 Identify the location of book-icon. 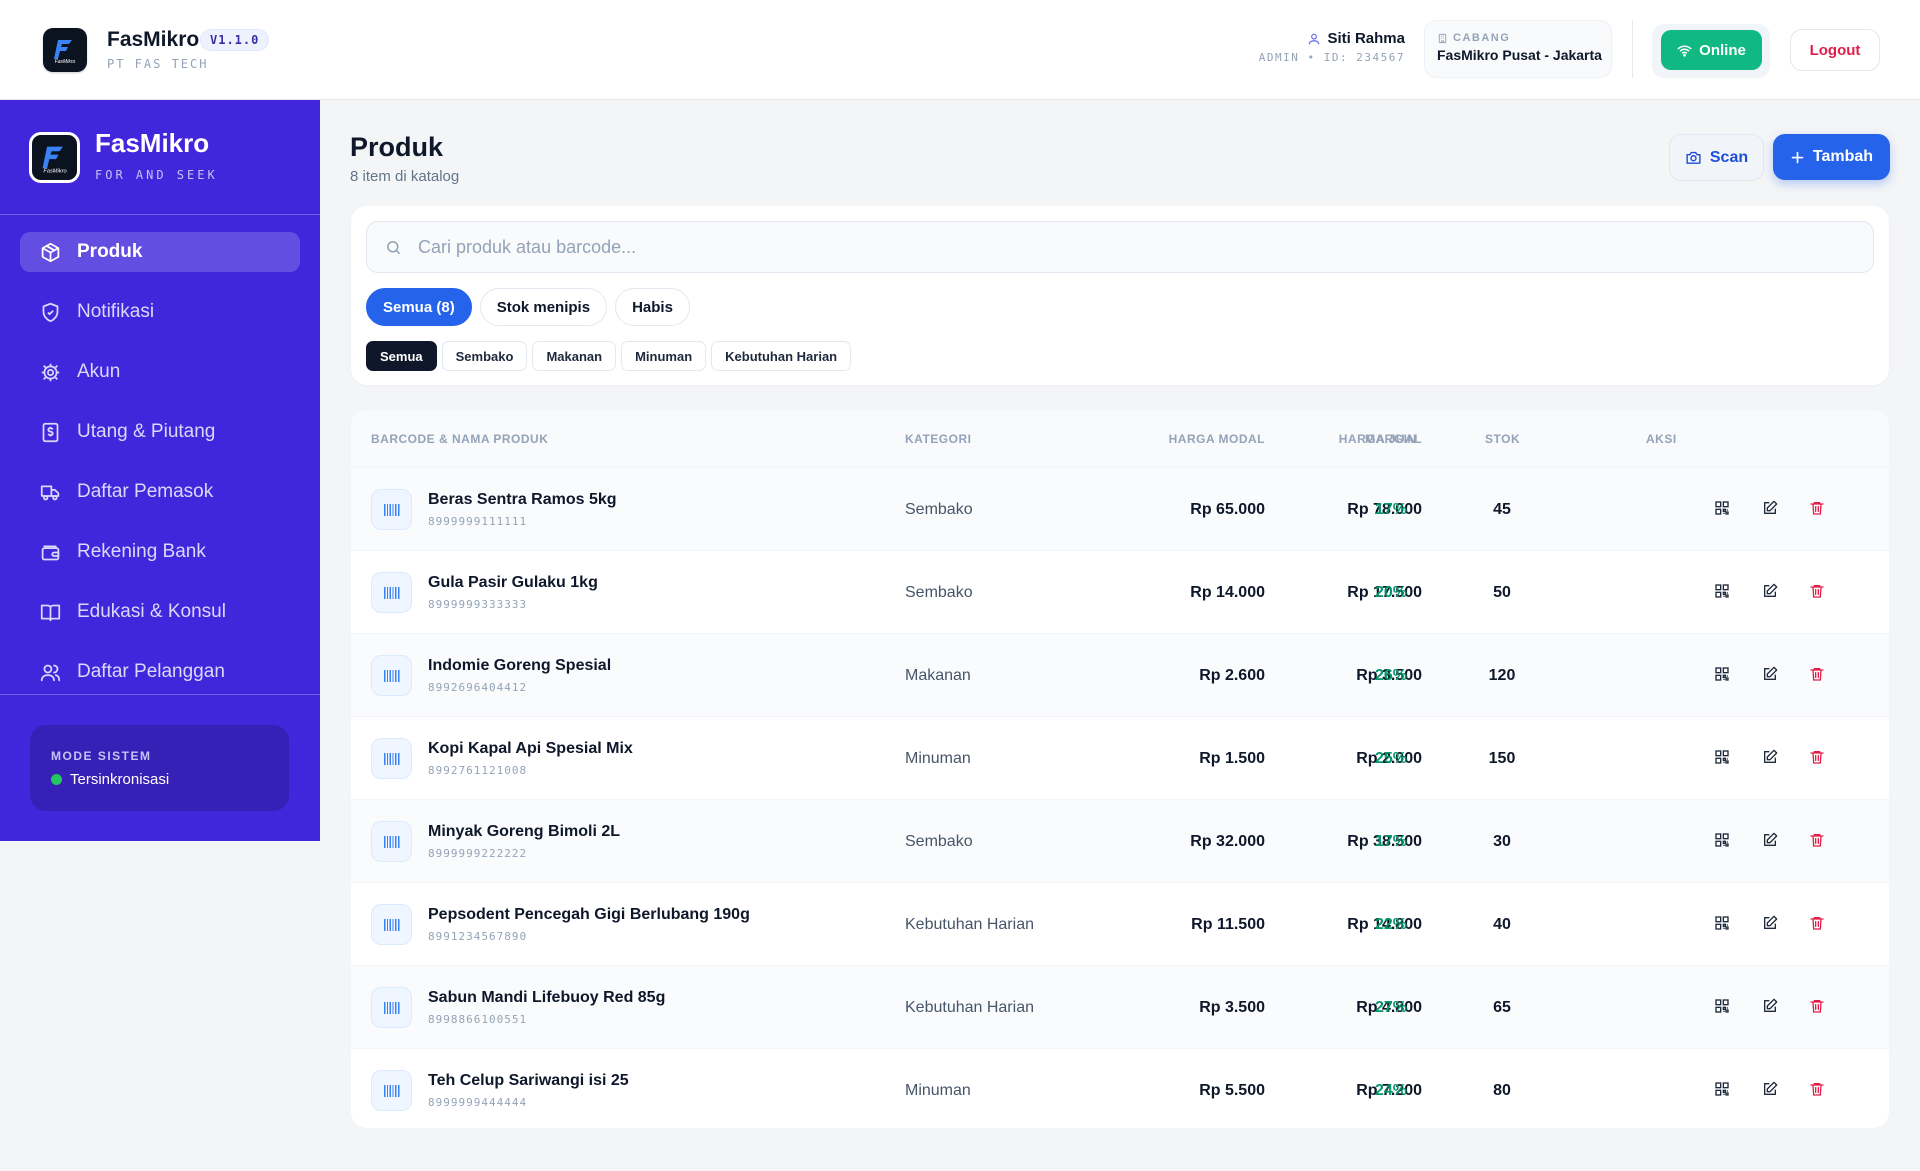
(50, 612).